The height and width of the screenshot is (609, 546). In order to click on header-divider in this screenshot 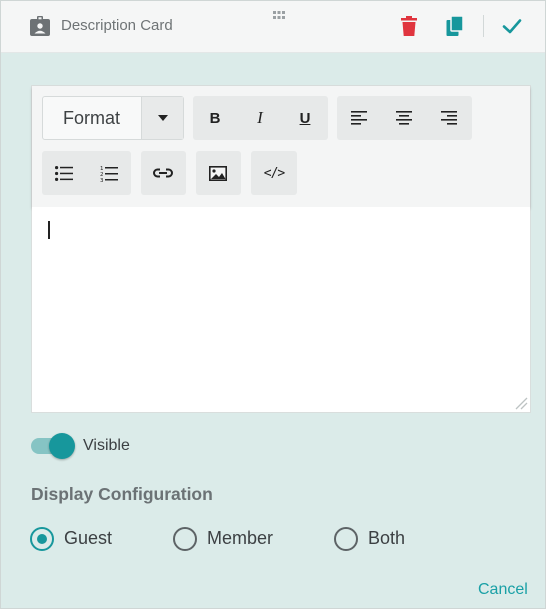, I will do `click(483, 26)`.